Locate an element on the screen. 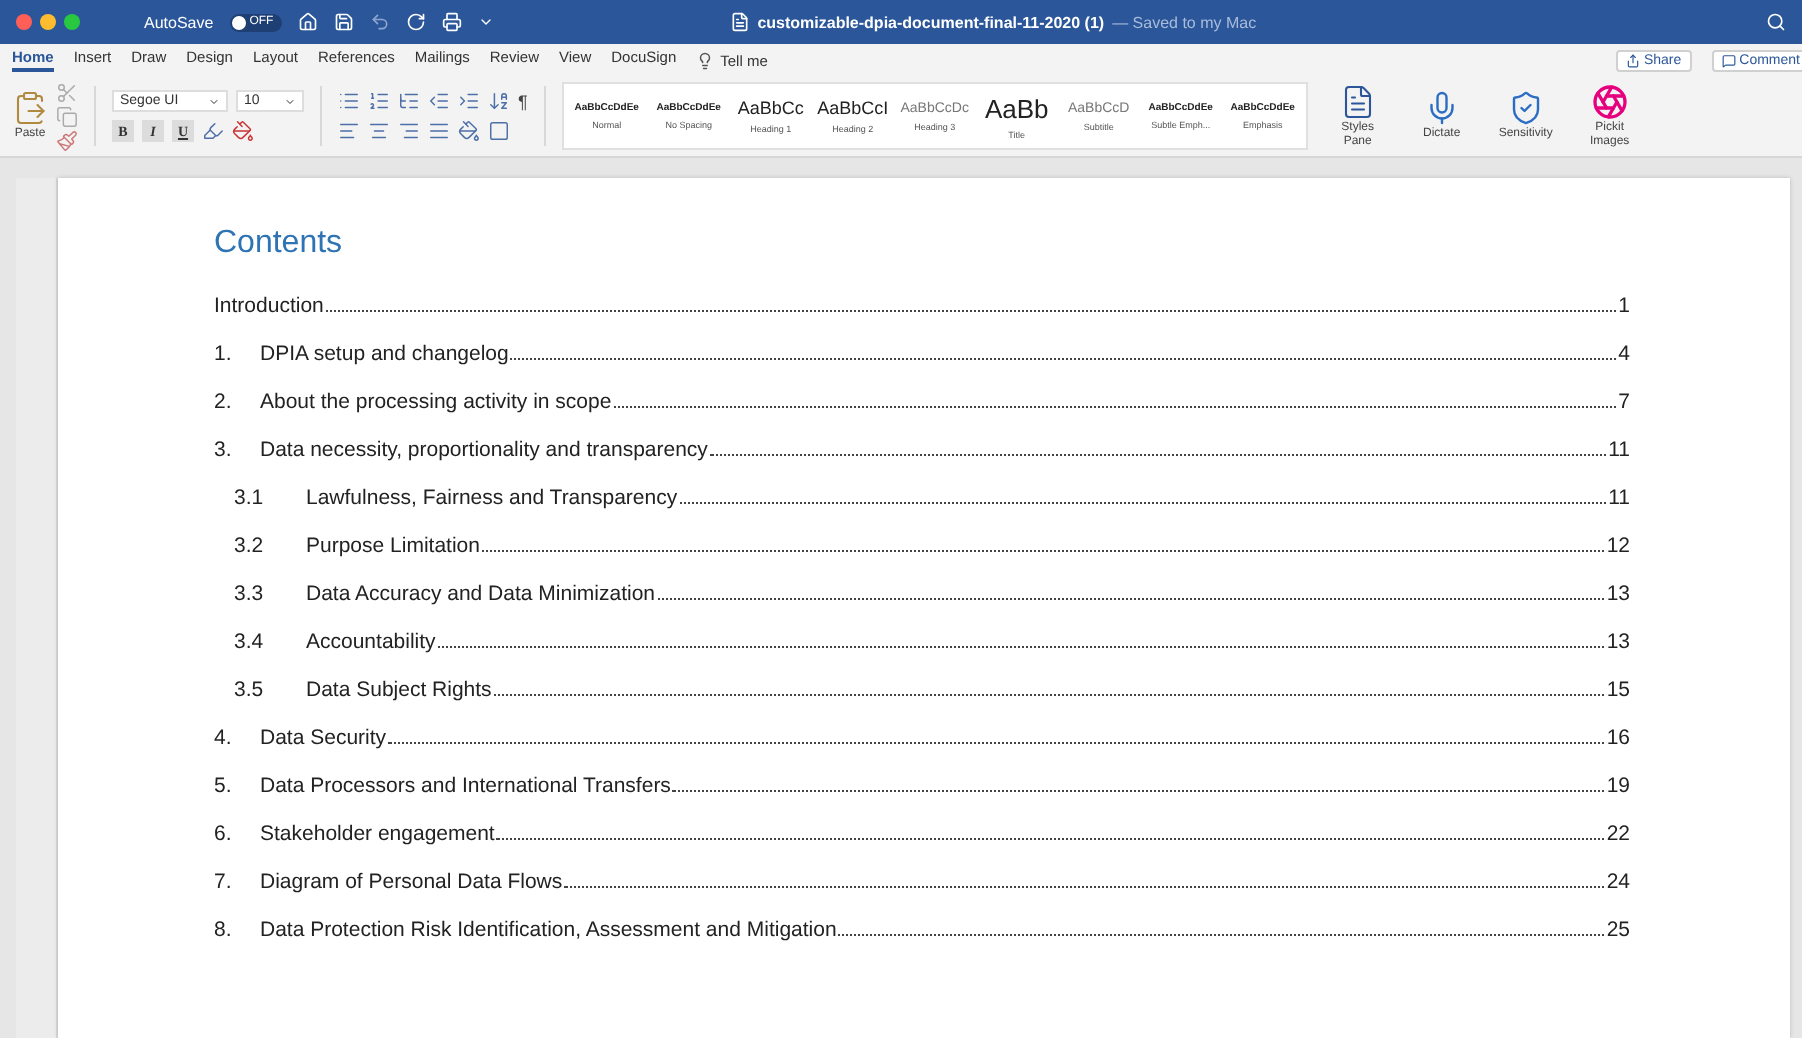  toc-entry-title: Data Accuracy and Data Minimization is located at coordinates (480, 594).